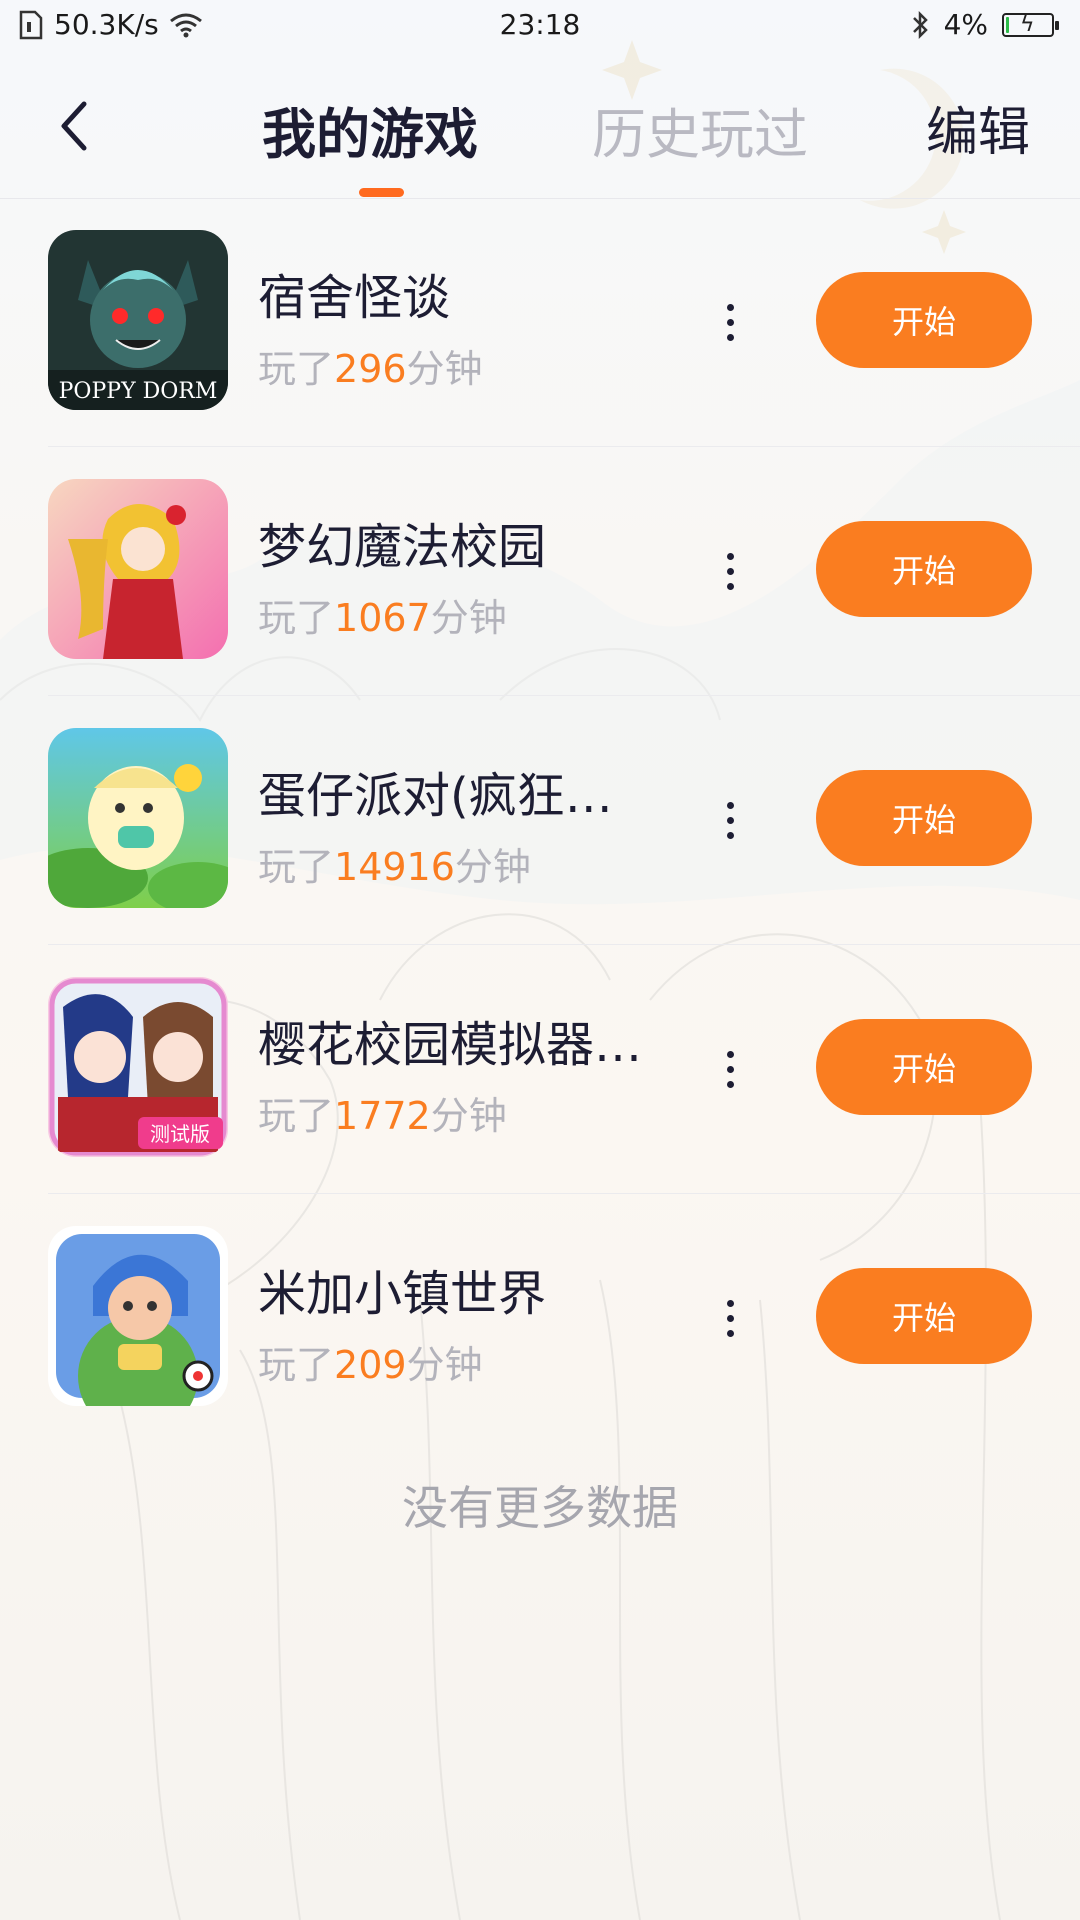 The width and height of the screenshot is (1080, 1920). I want to click on magic-school-icon, so click(138, 569).